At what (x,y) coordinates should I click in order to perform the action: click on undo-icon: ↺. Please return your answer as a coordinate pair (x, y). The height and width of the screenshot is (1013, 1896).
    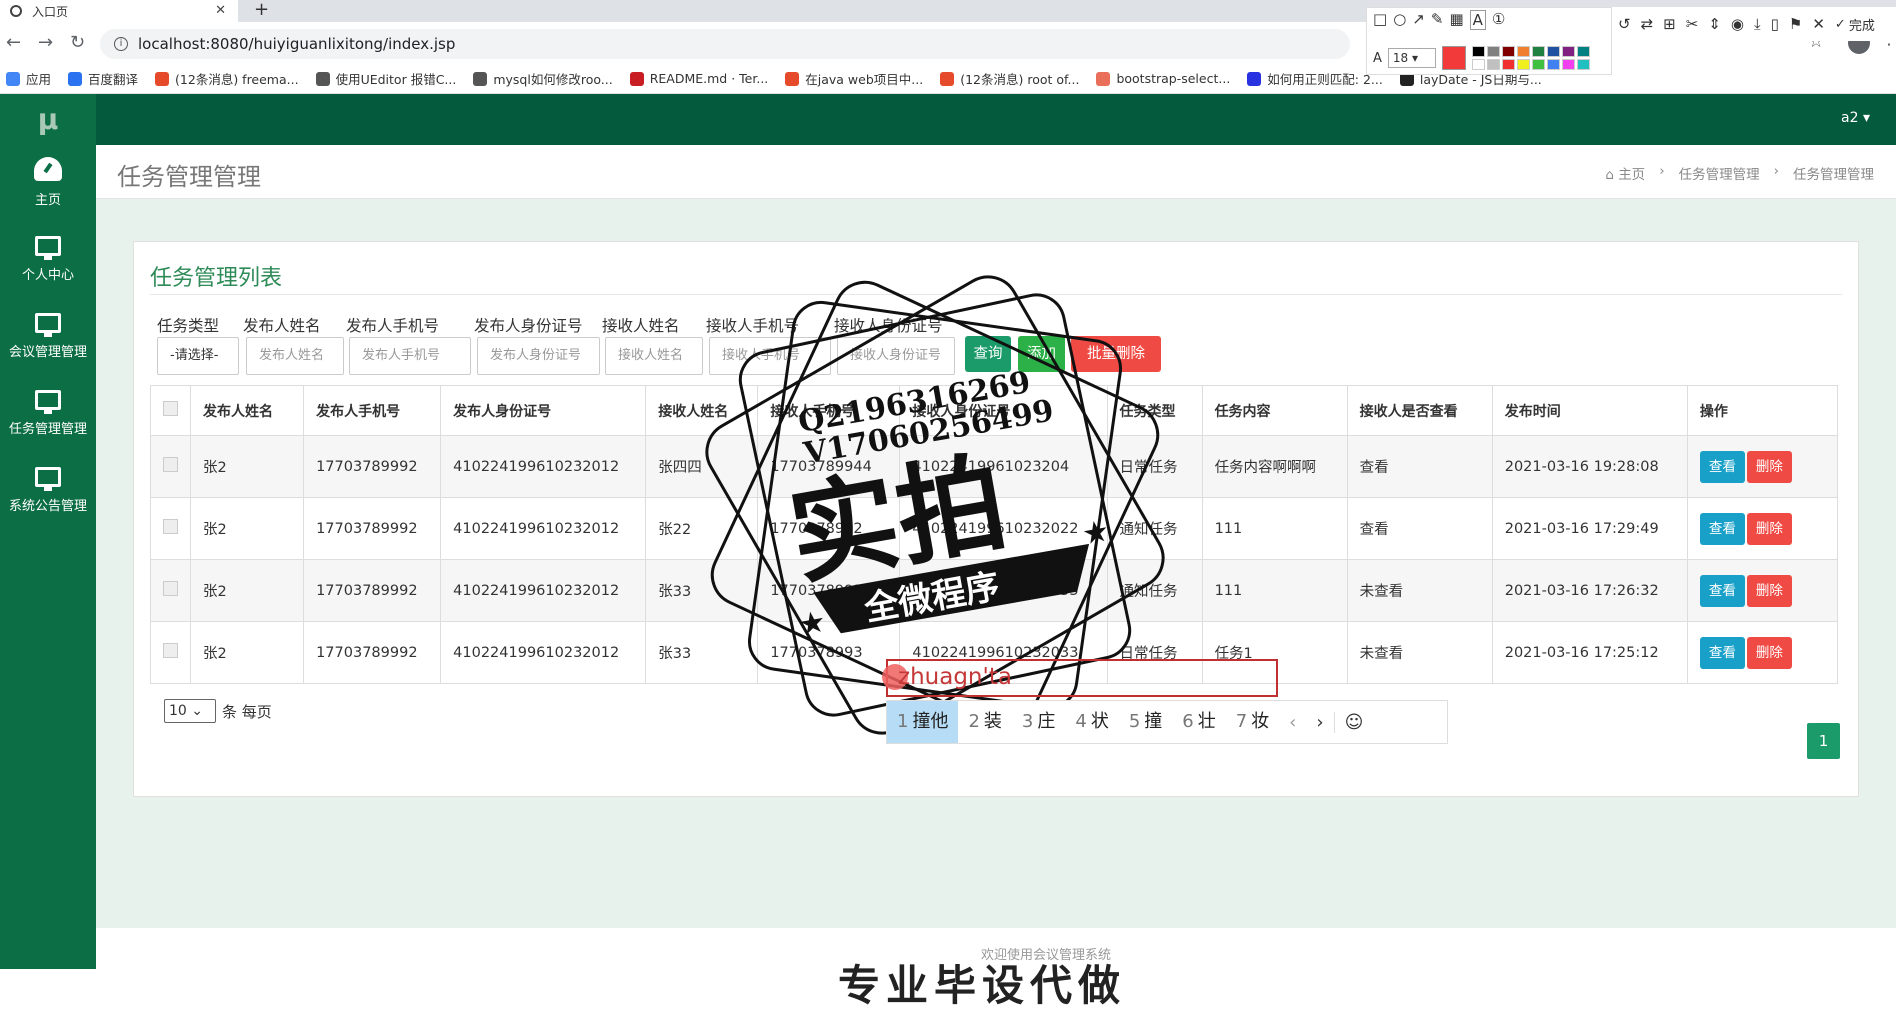
    Looking at the image, I should click on (1624, 24).